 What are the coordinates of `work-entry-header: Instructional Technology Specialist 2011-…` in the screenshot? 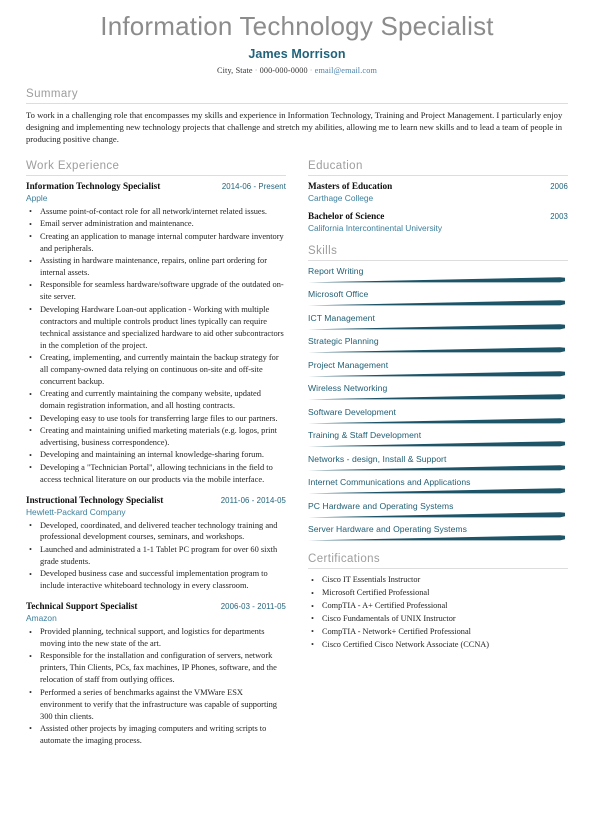 It's located at (156, 500).